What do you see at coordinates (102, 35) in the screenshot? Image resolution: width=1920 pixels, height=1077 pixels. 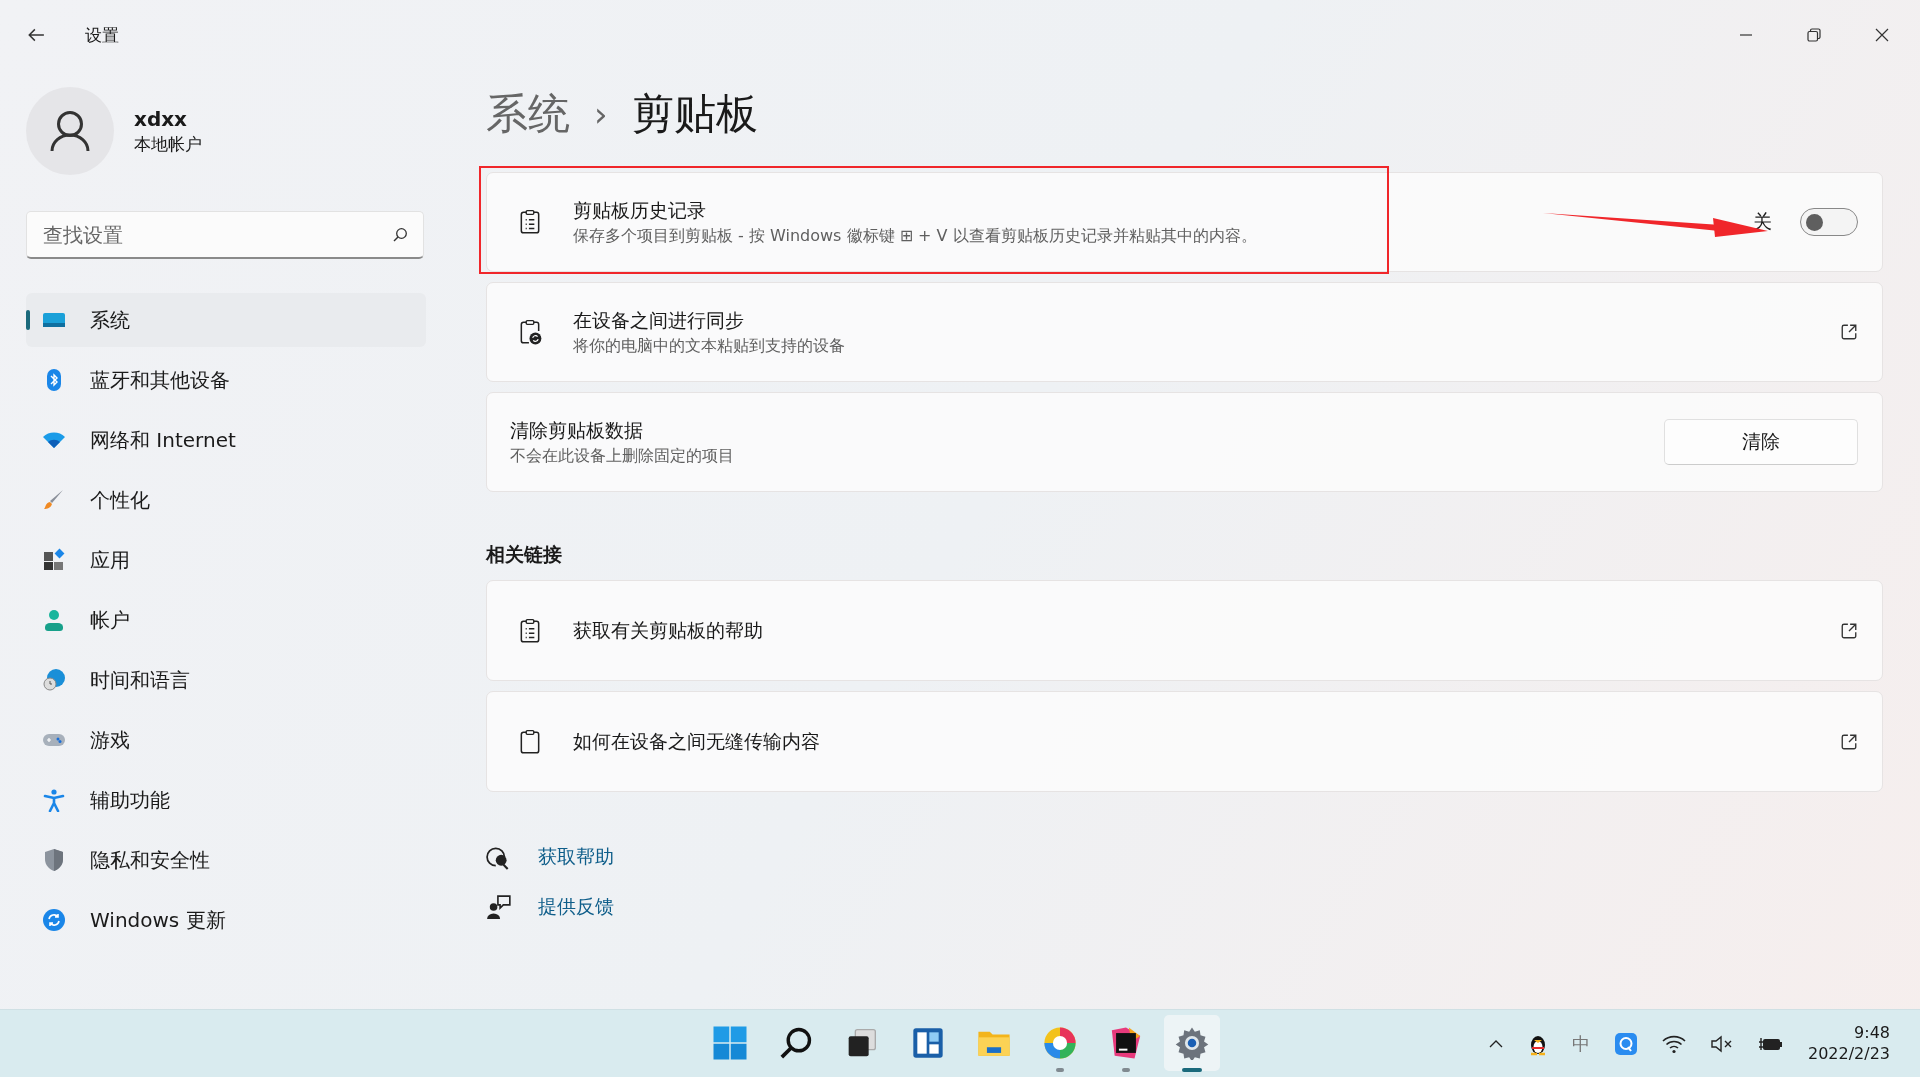 I see `window-title: 设置` at bounding box center [102, 35].